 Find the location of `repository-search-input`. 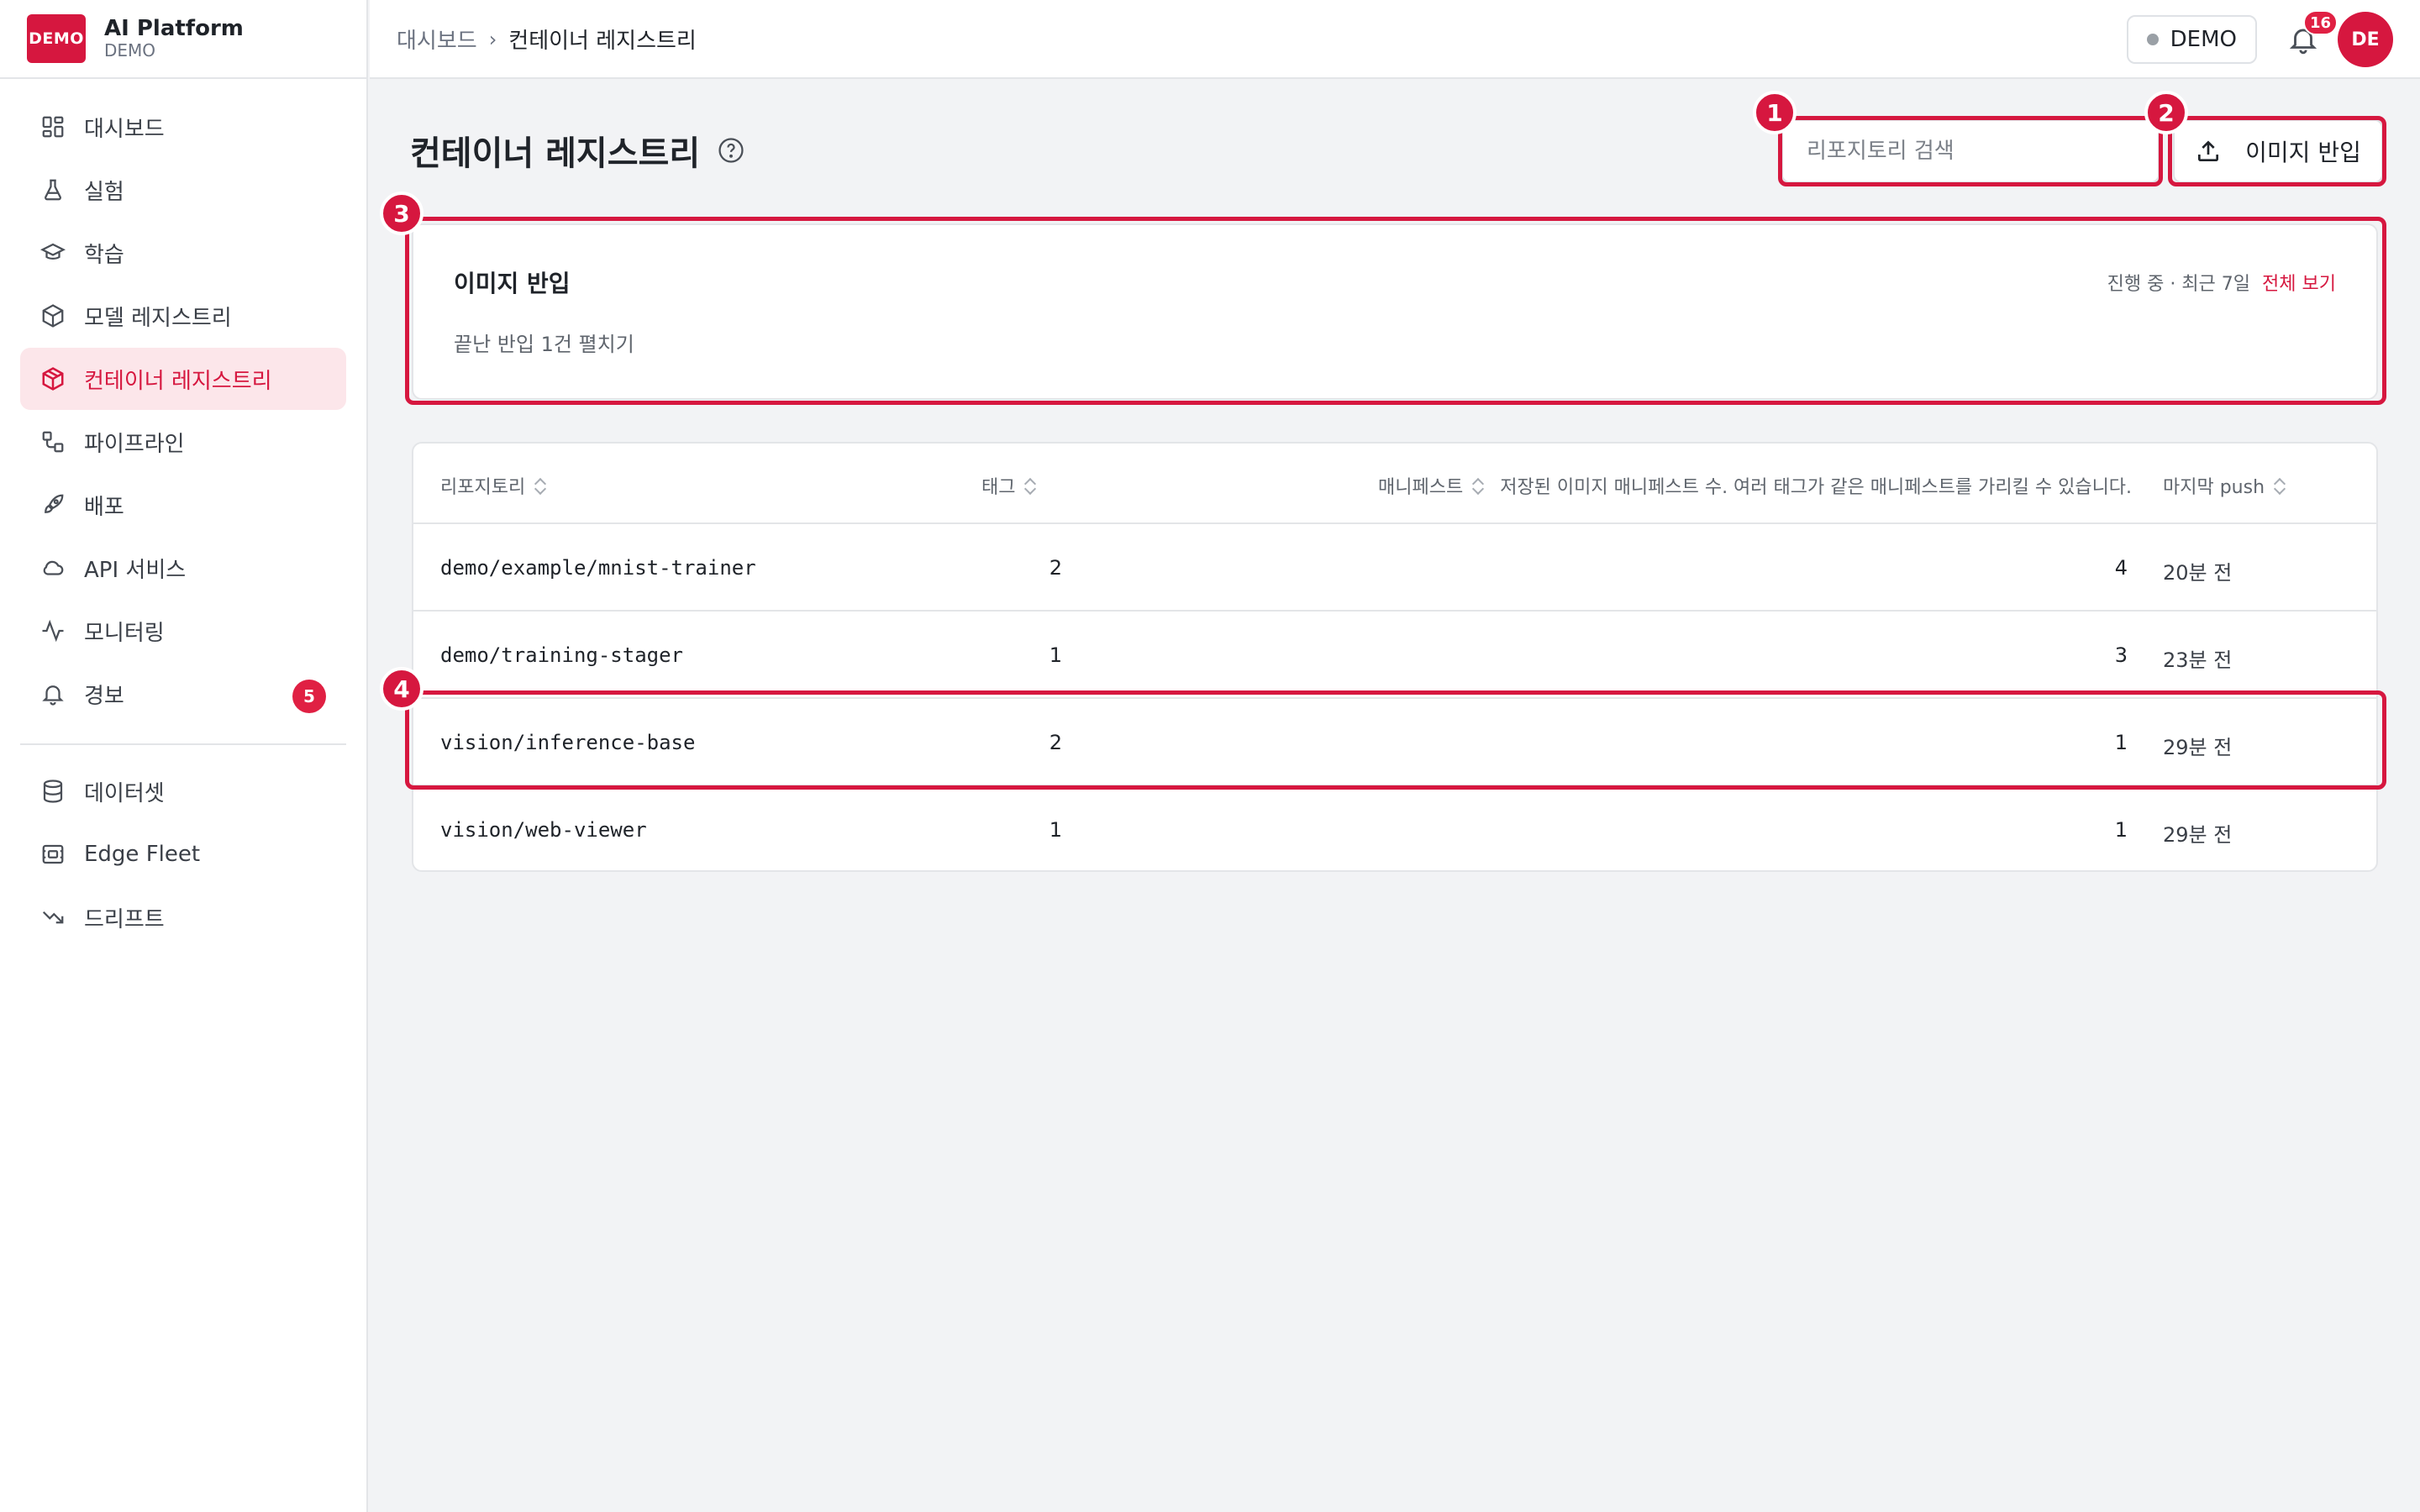

repository-search-input is located at coordinates (1971, 151).